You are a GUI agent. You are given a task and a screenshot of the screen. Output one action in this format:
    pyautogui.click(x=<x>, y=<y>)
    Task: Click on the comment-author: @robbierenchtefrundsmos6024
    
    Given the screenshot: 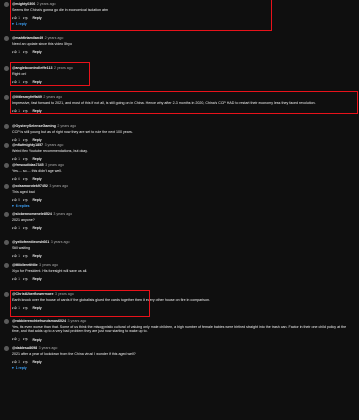 What is the action you would take?
    pyautogui.click(x=39, y=321)
    